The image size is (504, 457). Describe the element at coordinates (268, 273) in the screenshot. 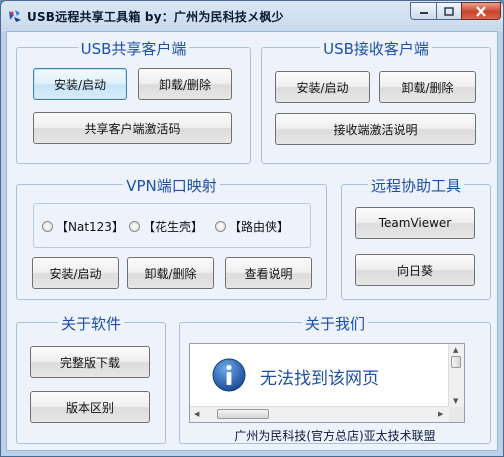

I see `vpn-help-button: 查看说明` at that location.